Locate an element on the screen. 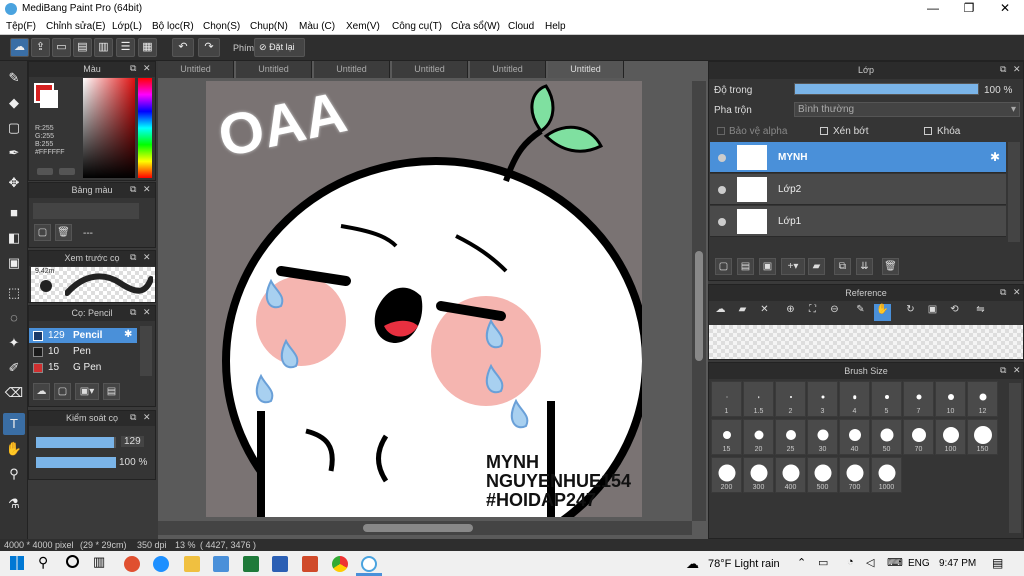  eraser-tool-icon: ◆ is located at coordinates (14, 103).